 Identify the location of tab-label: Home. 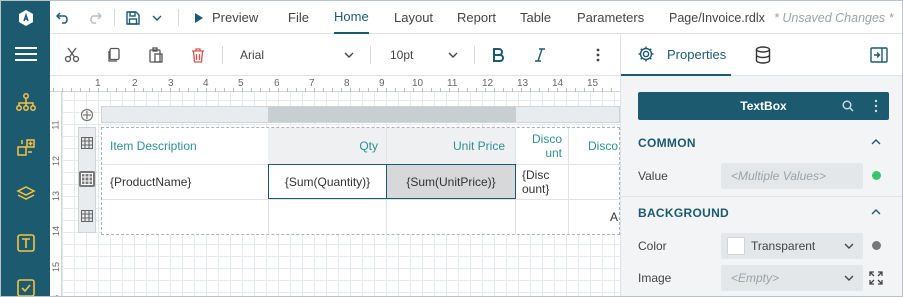
(351, 16).